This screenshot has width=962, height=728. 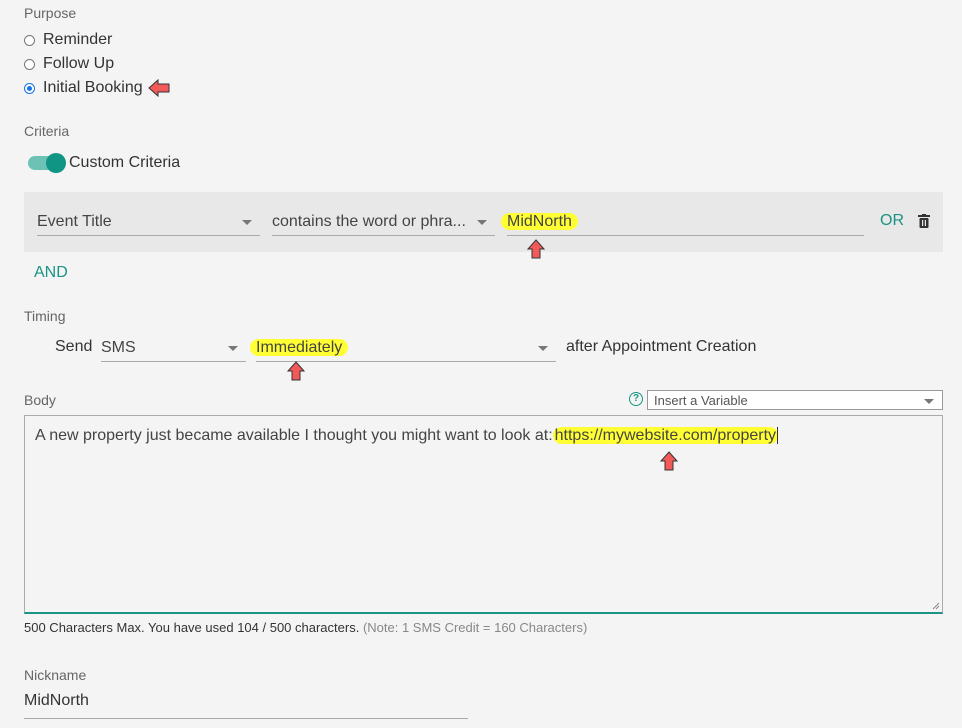 I want to click on channel-value: SMS, so click(x=118, y=347).